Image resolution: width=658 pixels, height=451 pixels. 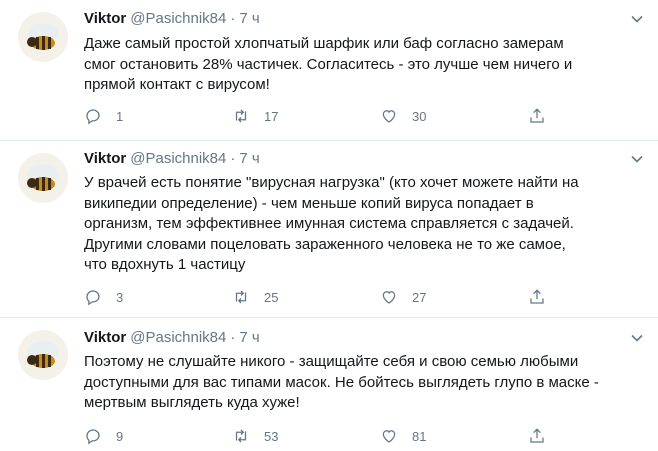 What do you see at coordinates (403, 297) in the screenshot?
I see `like-button: 27` at bounding box center [403, 297].